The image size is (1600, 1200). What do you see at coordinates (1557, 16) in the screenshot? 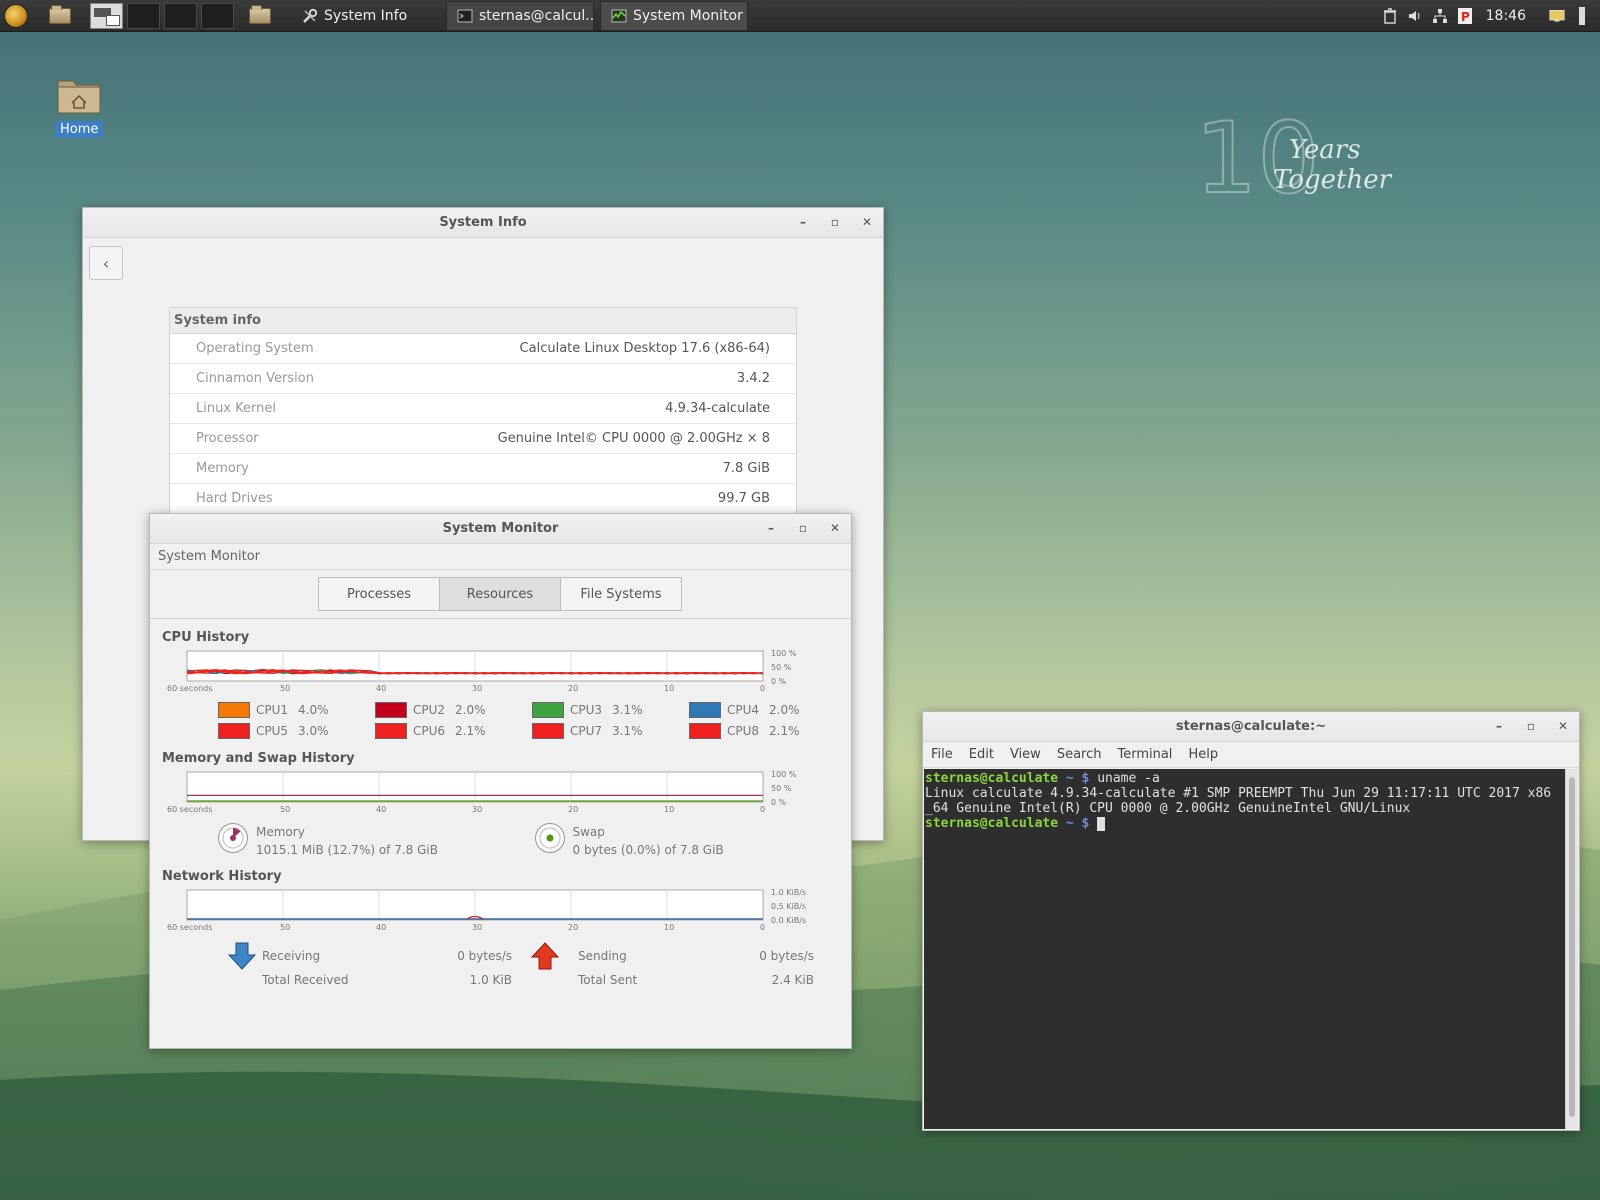
I see `show-desktop-icon` at bounding box center [1557, 16].